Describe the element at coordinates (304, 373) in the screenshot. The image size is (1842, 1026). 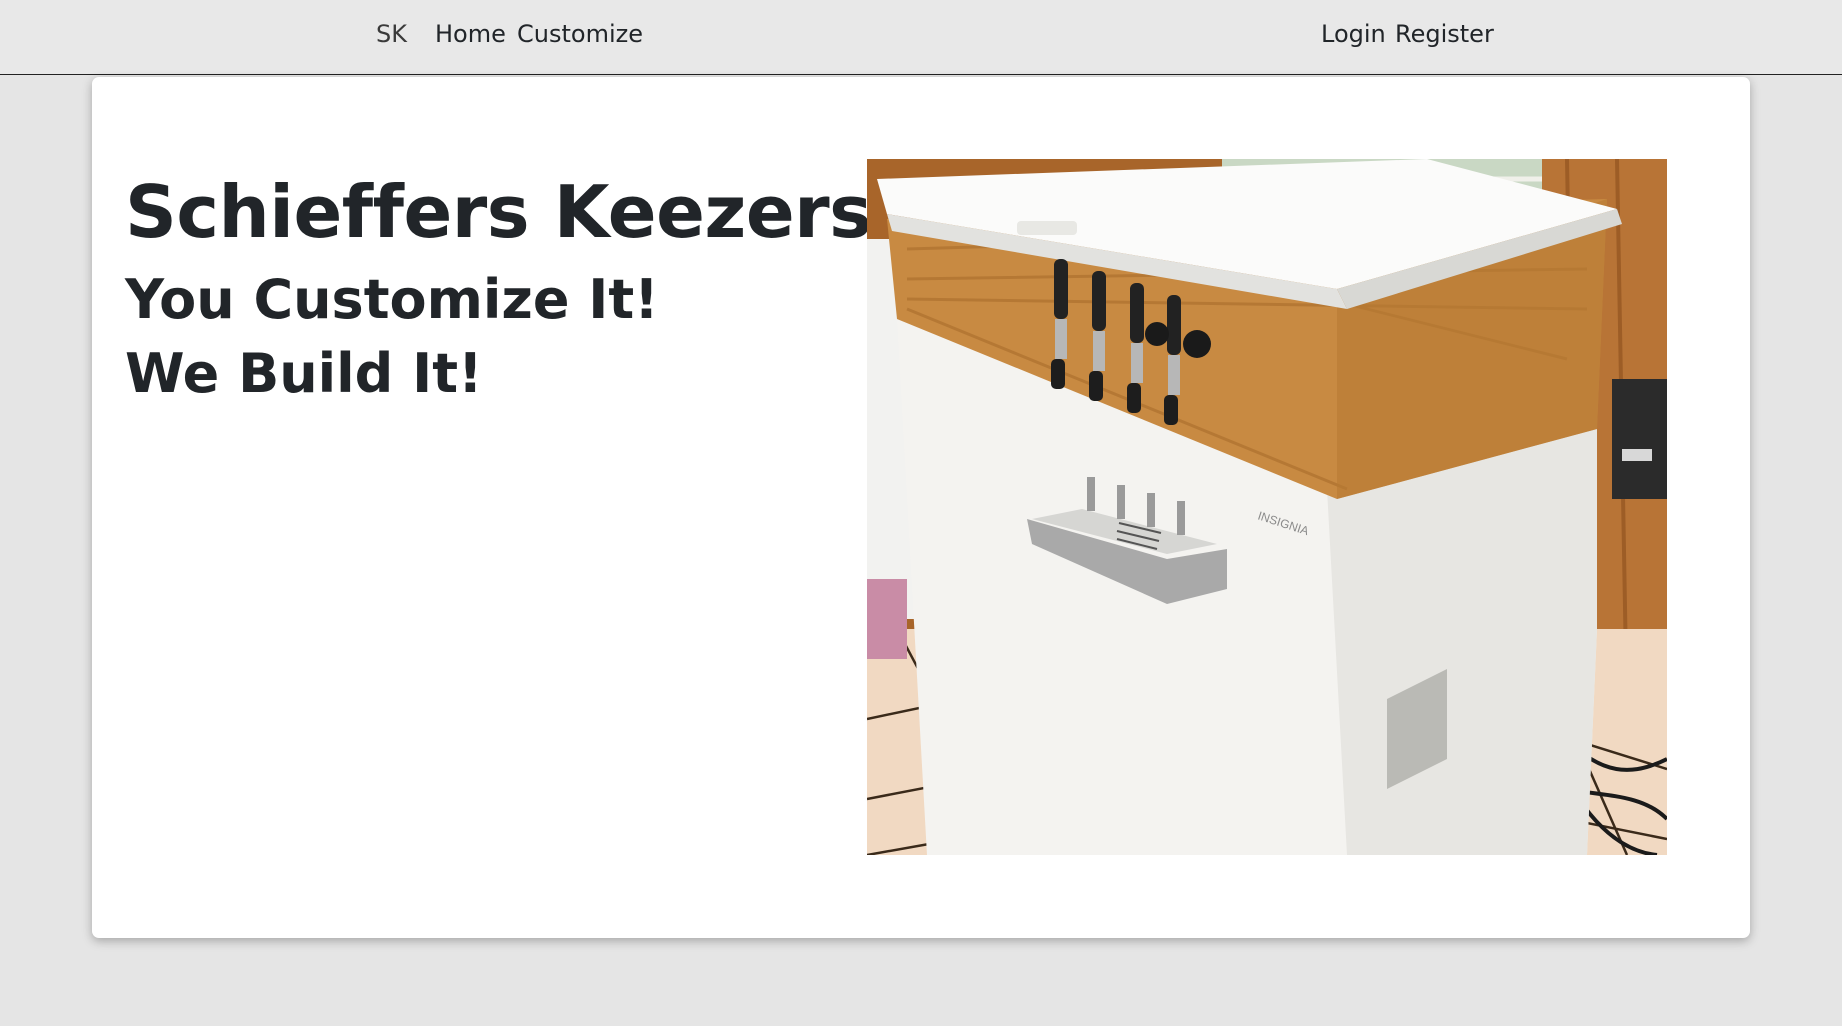
I see `tagline-build: We Build It!` at that location.